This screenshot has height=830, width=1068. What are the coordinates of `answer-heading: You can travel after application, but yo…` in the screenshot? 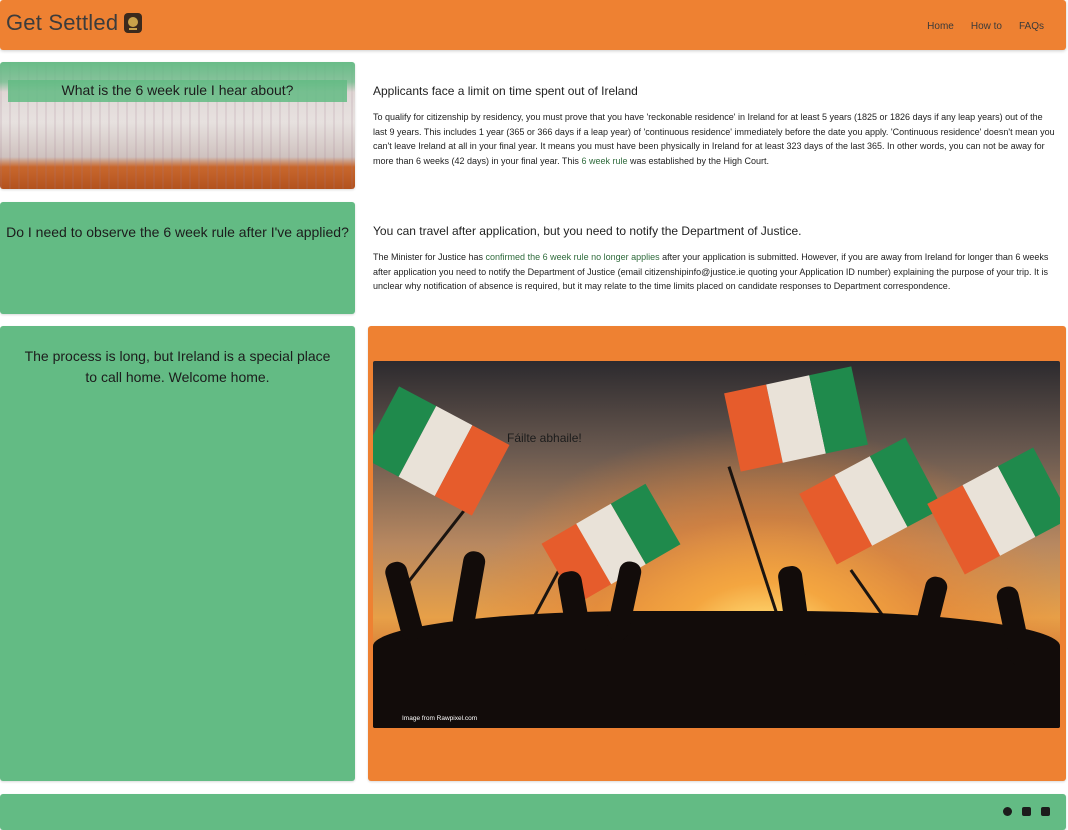 It's located at (587, 231).